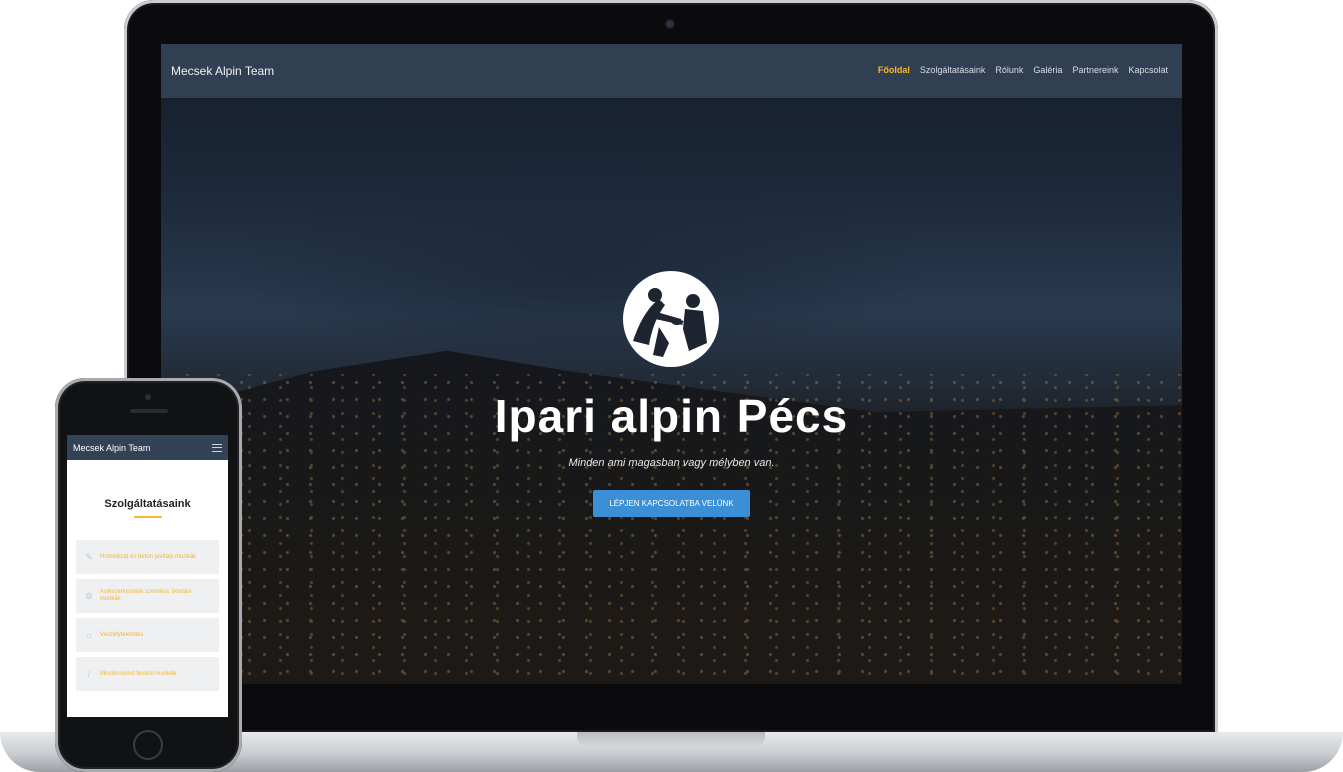 This screenshot has height=772, width=1343. I want to click on services-section-title: Szolgáltatásaink, so click(147, 504).